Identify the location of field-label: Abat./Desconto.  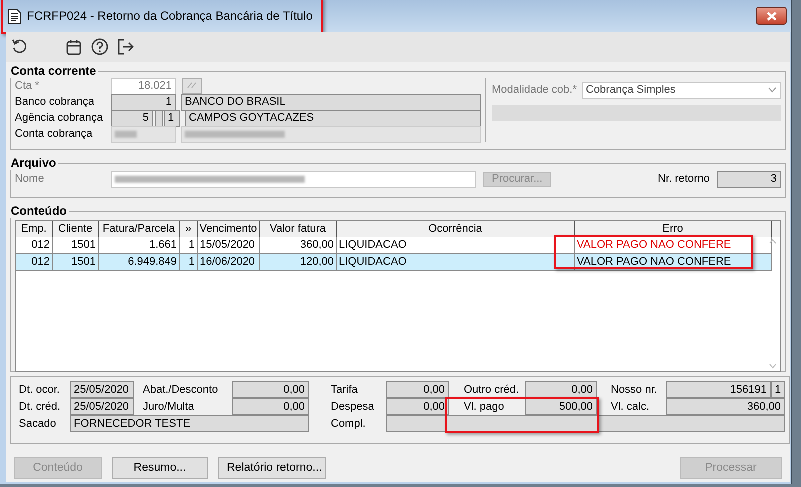
(181, 390).